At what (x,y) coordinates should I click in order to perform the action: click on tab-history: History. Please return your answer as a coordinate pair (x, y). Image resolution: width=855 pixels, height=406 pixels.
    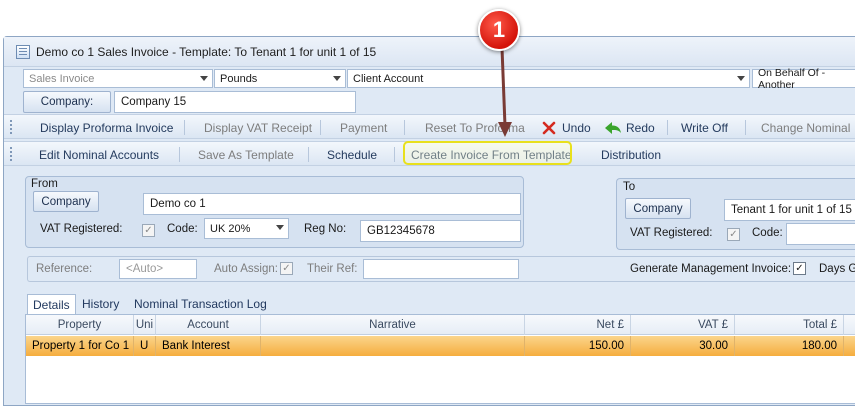
    Looking at the image, I should click on (100, 304).